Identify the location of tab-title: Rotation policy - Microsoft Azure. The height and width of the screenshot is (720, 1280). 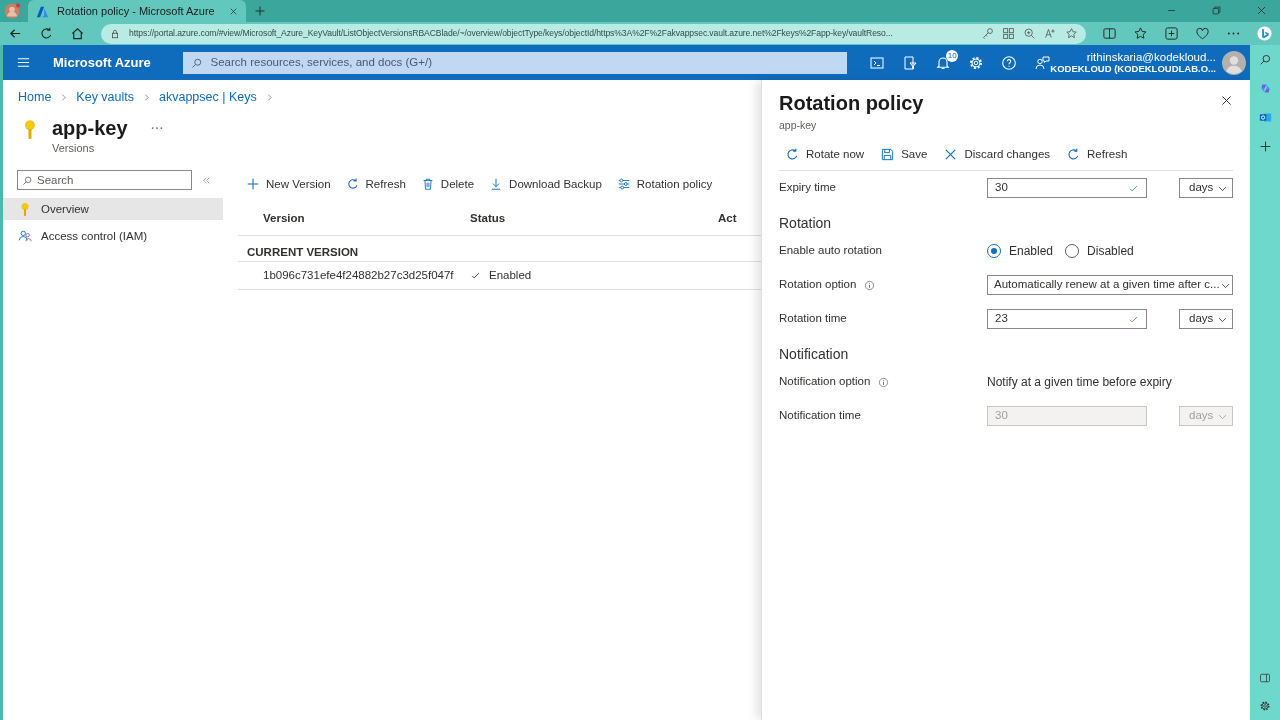
(136, 11).